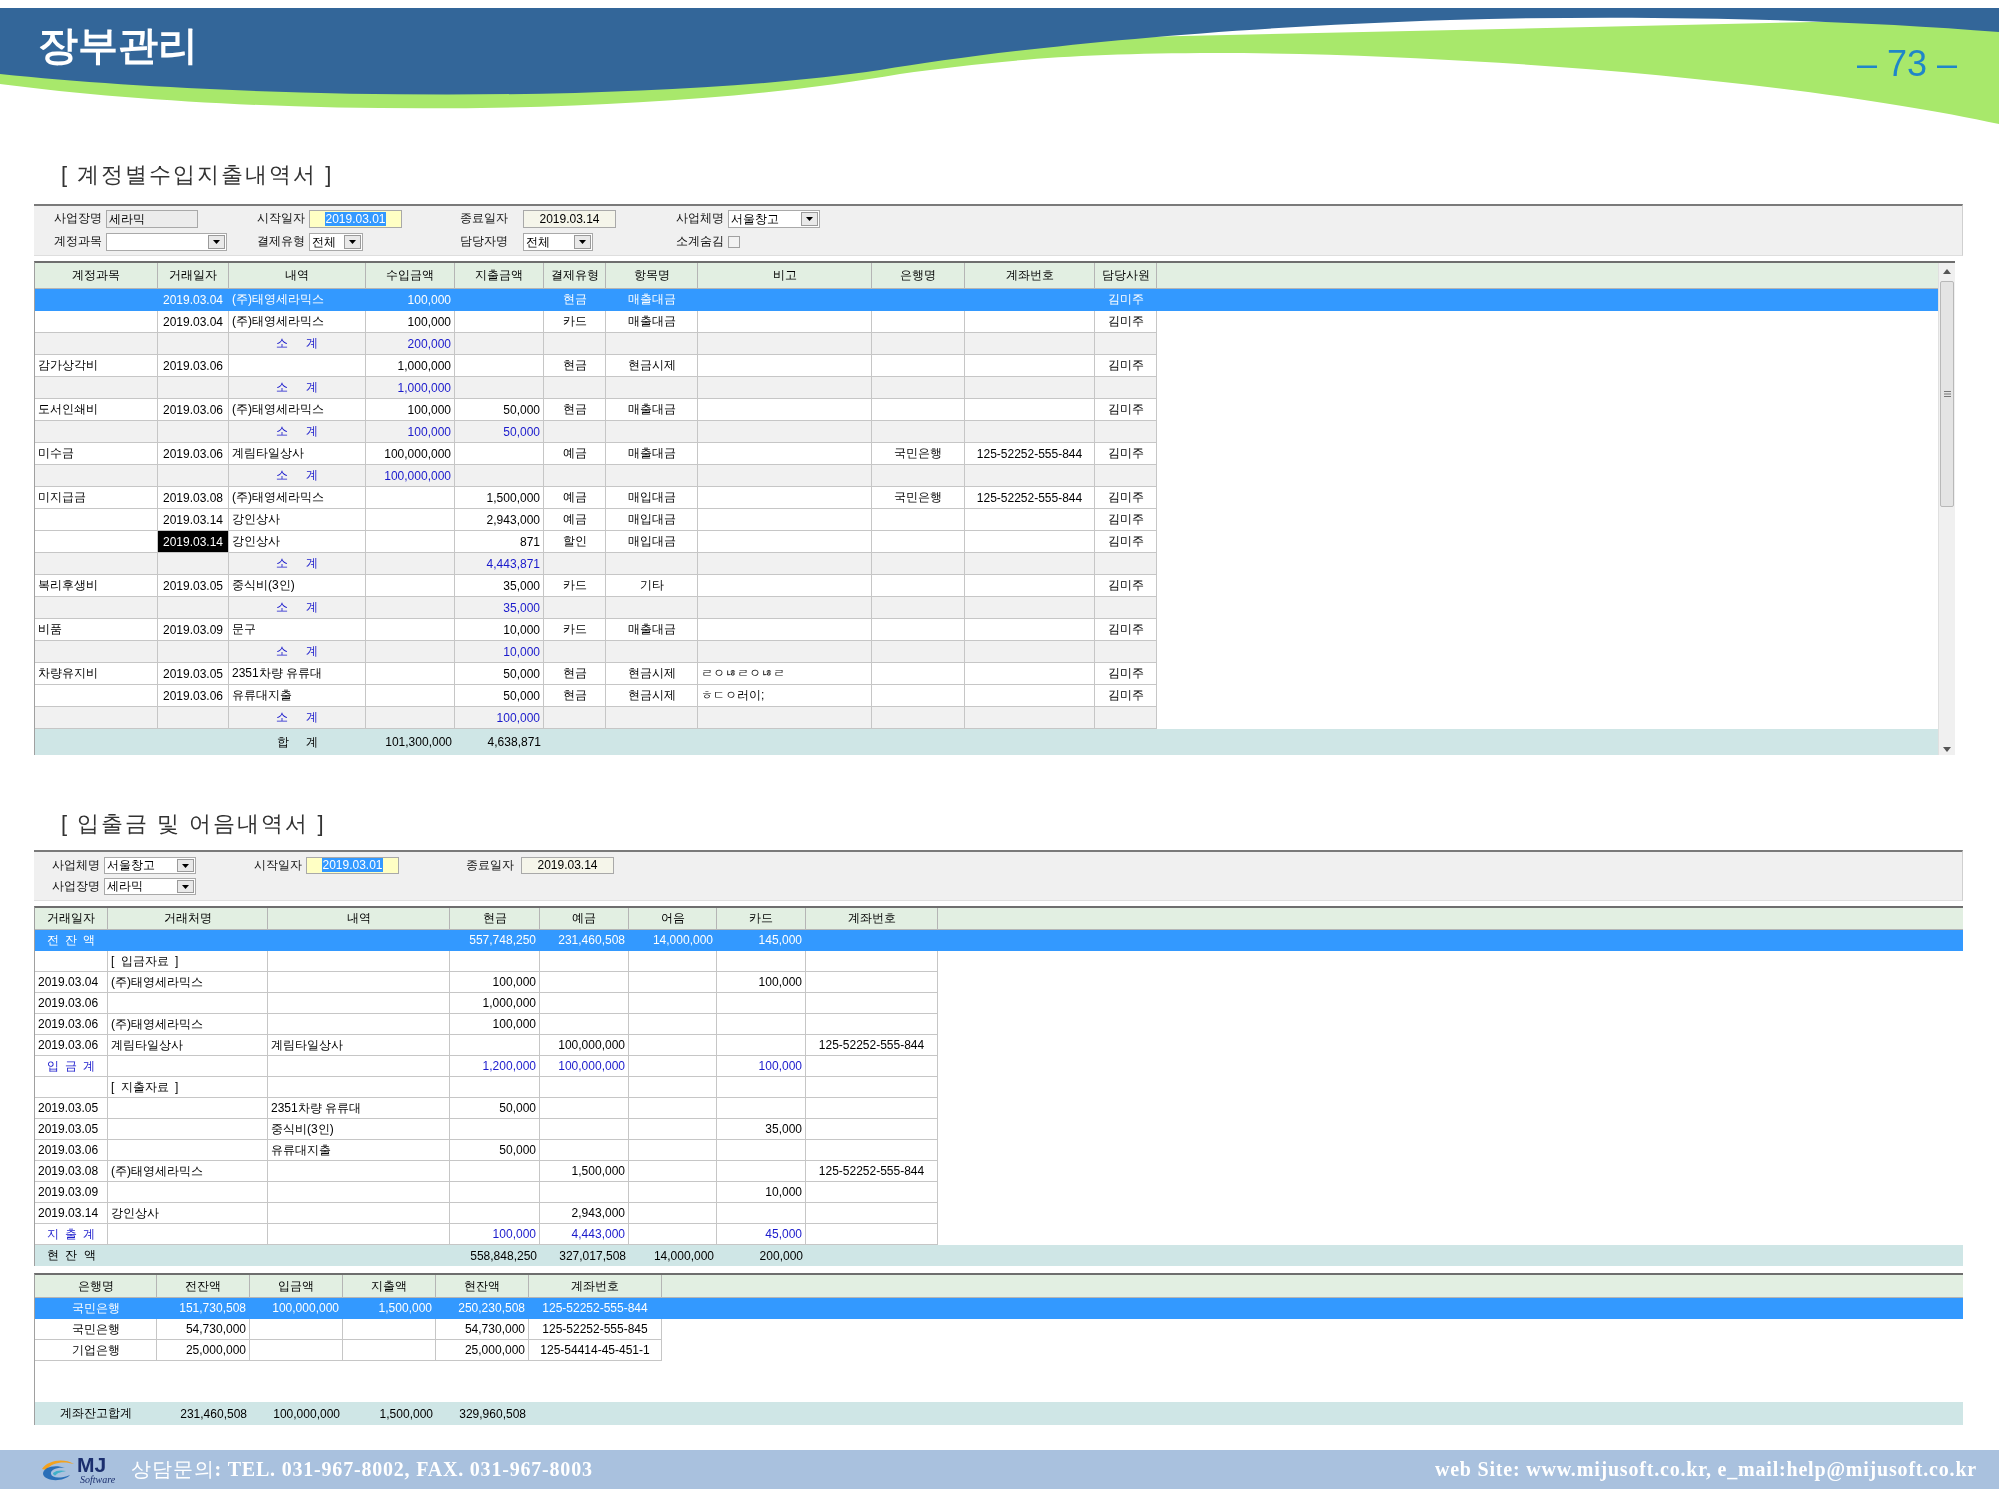 The image size is (1999, 1500). What do you see at coordinates (418, 742) in the screenshot?
I see `table-cell-text: 101,300,000` at bounding box center [418, 742].